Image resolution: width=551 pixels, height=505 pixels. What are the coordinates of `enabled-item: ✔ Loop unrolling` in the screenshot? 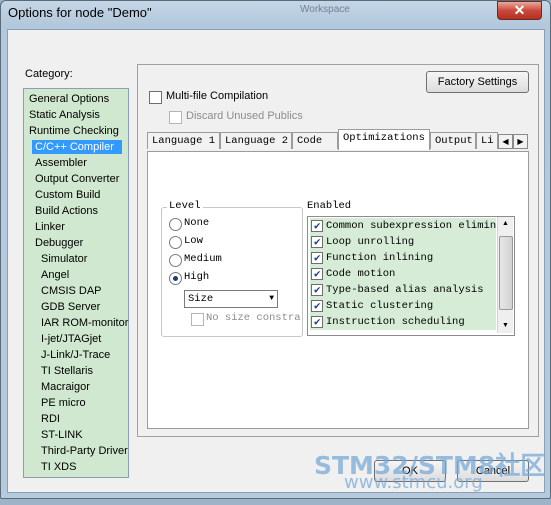 It's located at (403, 242).